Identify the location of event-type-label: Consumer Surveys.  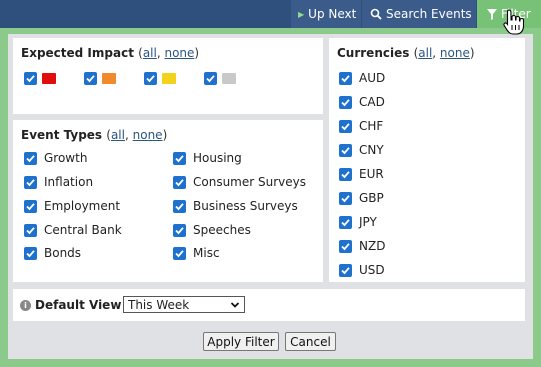
(249, 182).